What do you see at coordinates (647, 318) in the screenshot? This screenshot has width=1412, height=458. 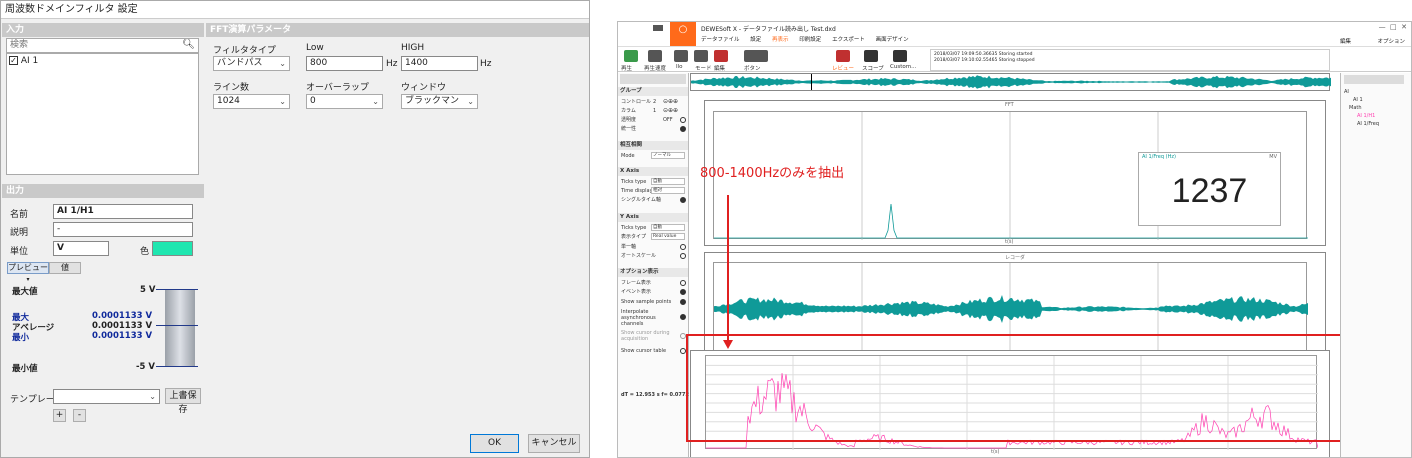 I see `interp-row: Interpolate asynchronous channels` at bounding box center [647, 318].